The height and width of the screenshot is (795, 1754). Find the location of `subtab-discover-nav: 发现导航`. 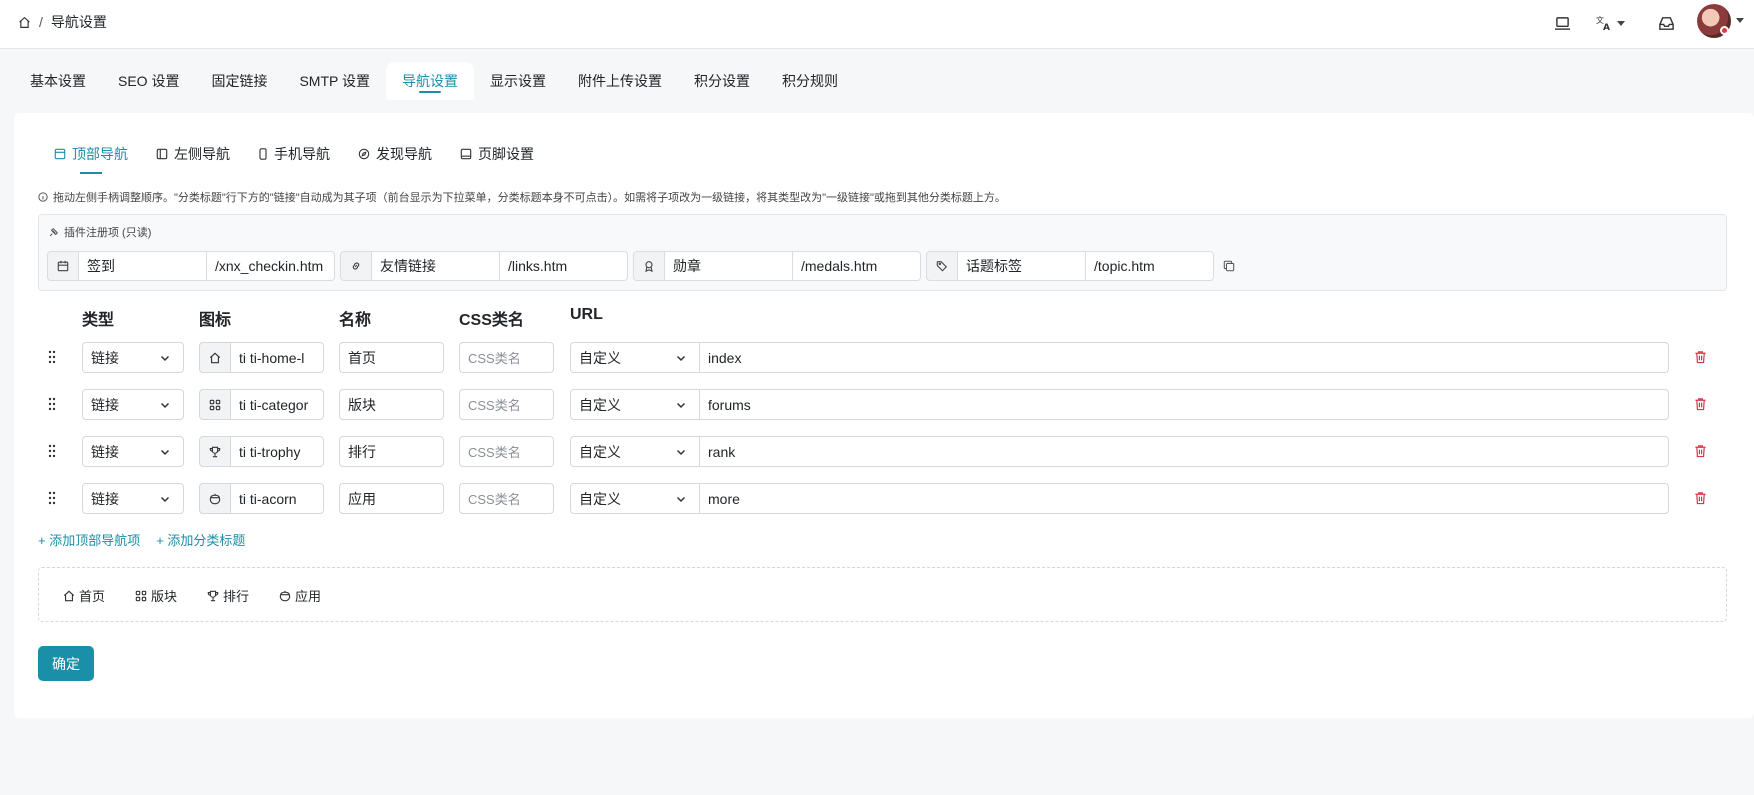

subtab-discover-nav: 发现导航 is located at coordinates (395, 154).